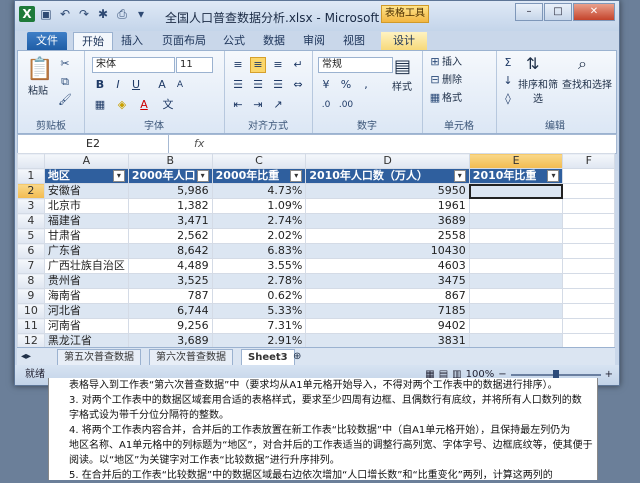 The image size is (640, 483). Describe the element at coordinates (259, 281) in the screenshot. I see `table-cell: 2.78%` at that location.